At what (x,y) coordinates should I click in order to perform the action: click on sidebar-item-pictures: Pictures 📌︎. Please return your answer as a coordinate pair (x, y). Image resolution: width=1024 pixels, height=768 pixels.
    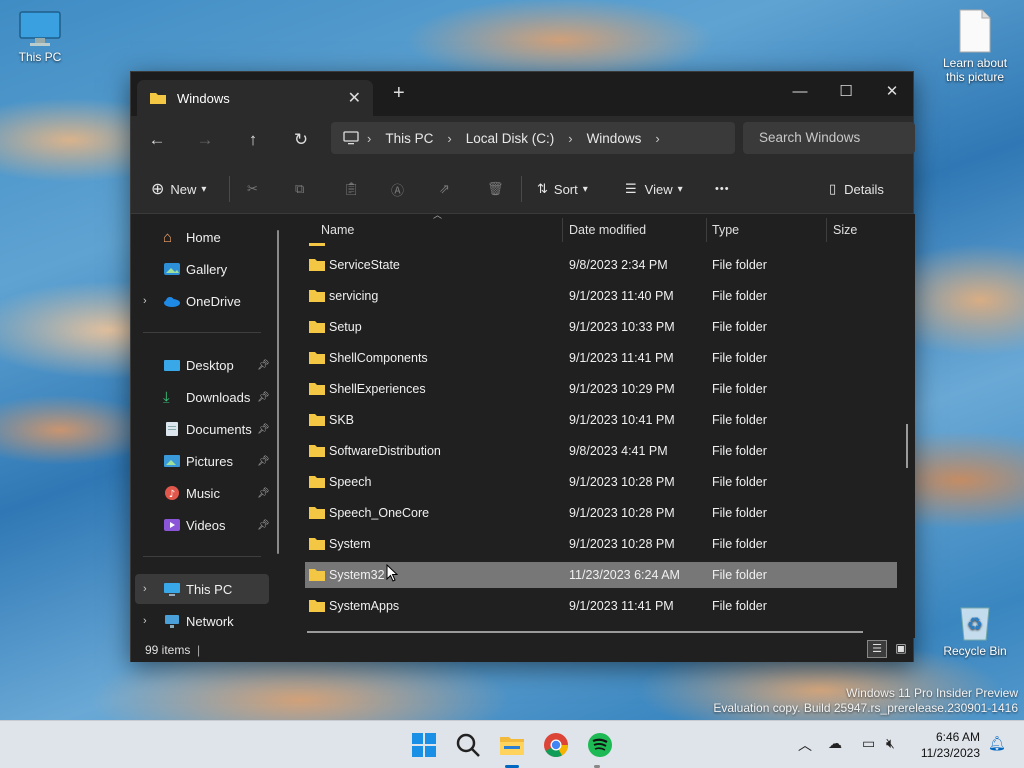
    Looking at the image, I should click on (201, 461).